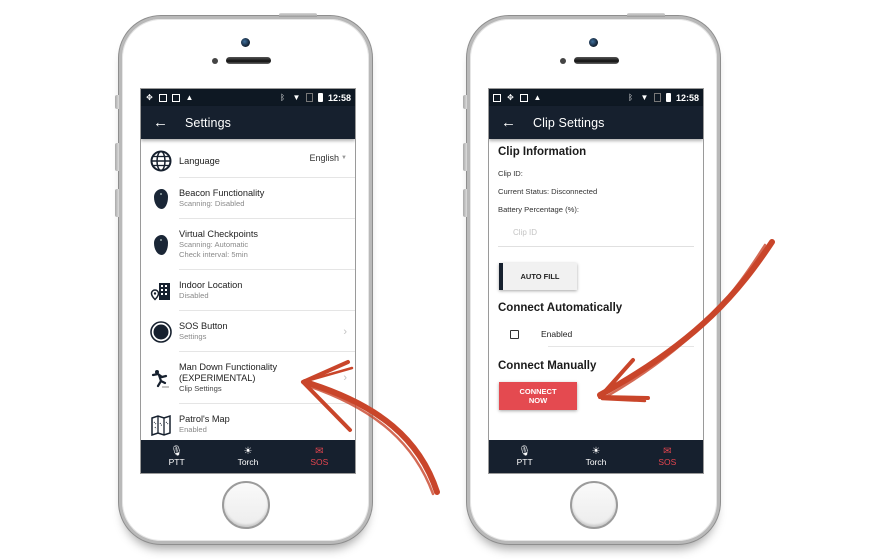 Image resolution: width=870 pixels, height=559 pixels. I want to click on enabled-checkbox-row: Enabled, so click(596, 334).